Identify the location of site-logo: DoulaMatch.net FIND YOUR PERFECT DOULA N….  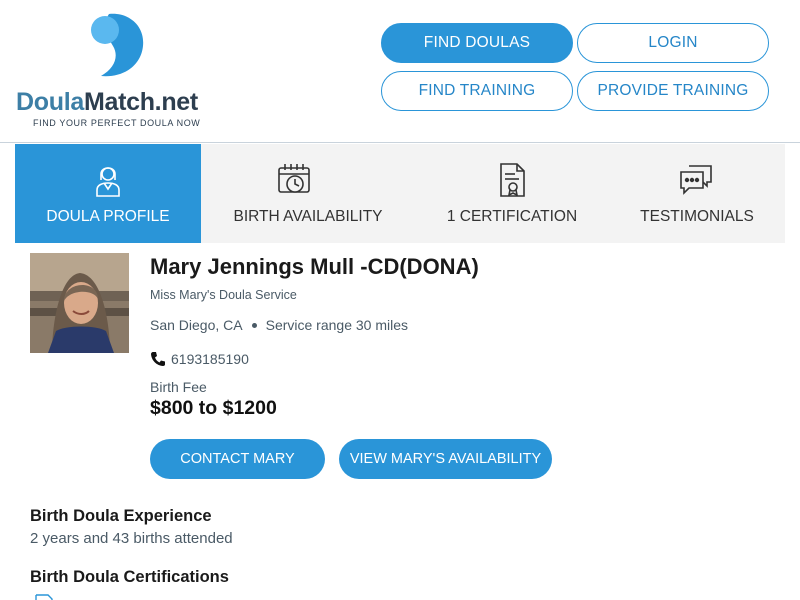
(118, 72).